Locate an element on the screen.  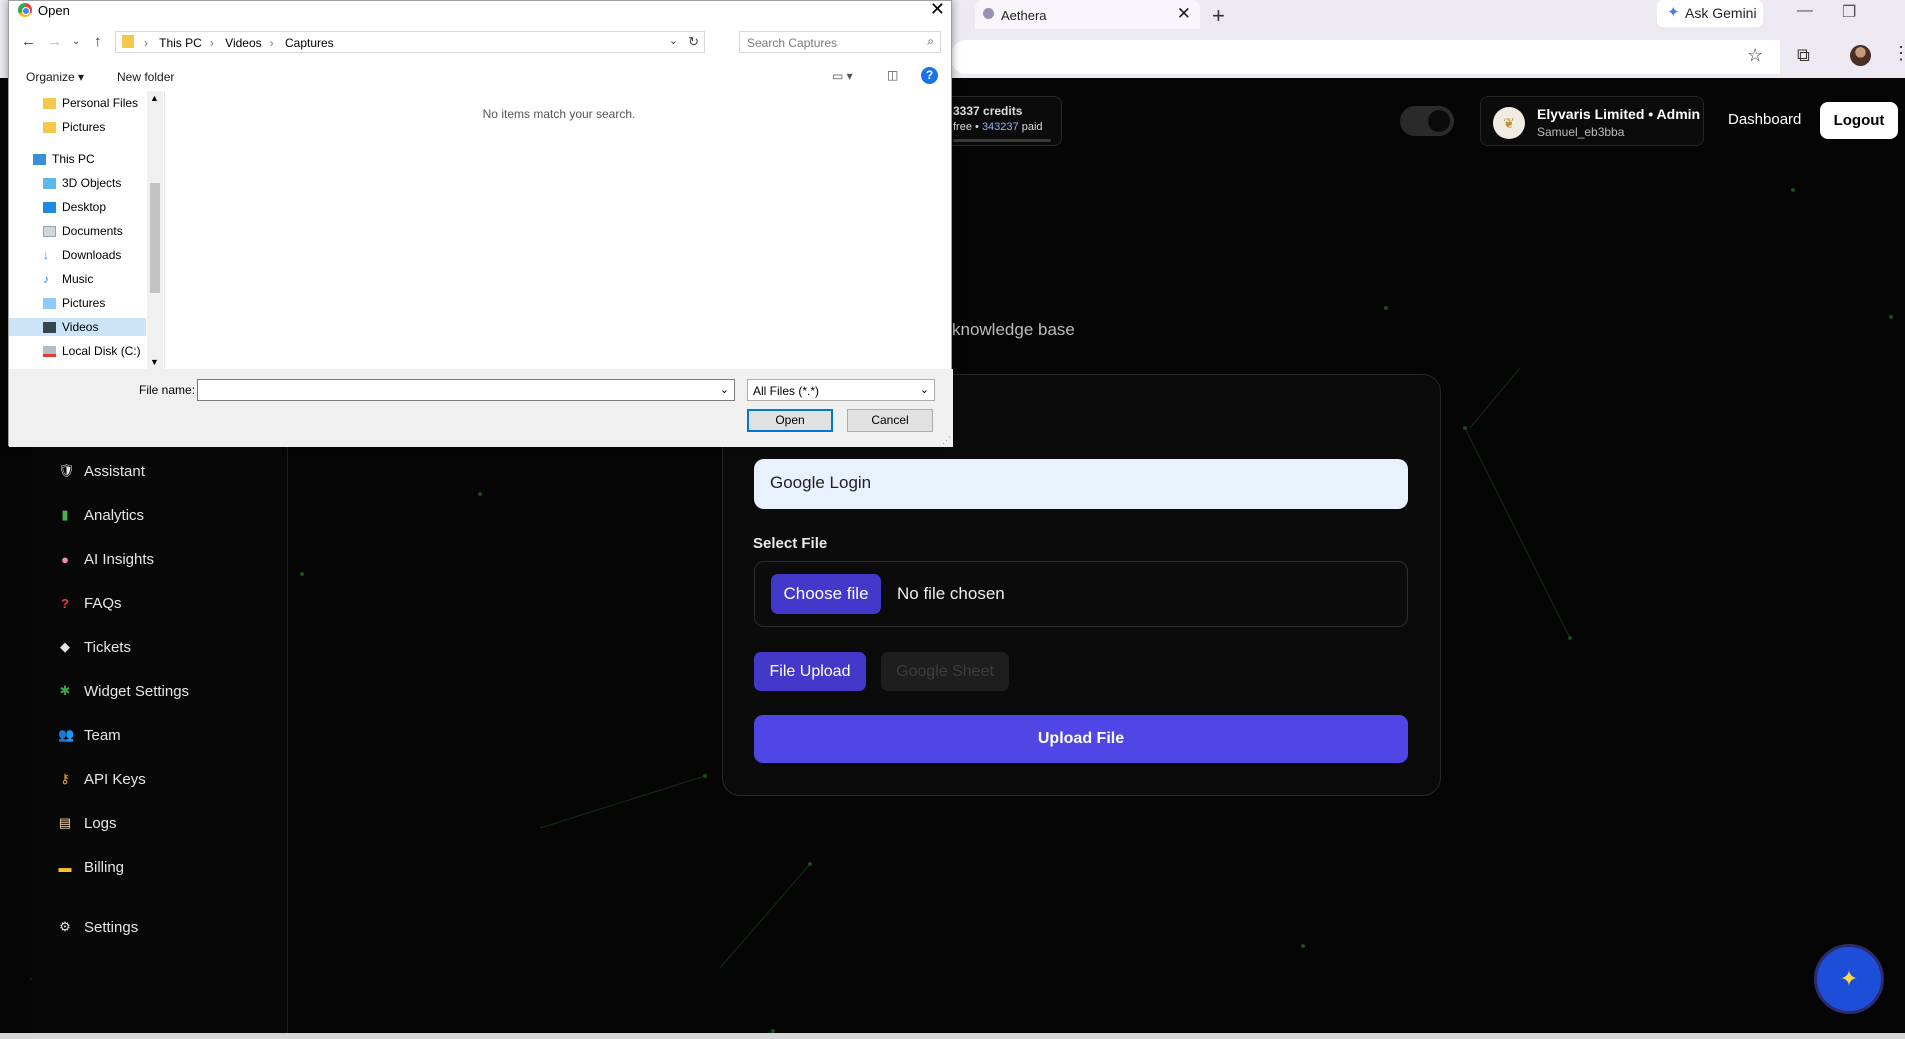
open-button: Open is located at coordinates (790, 420).